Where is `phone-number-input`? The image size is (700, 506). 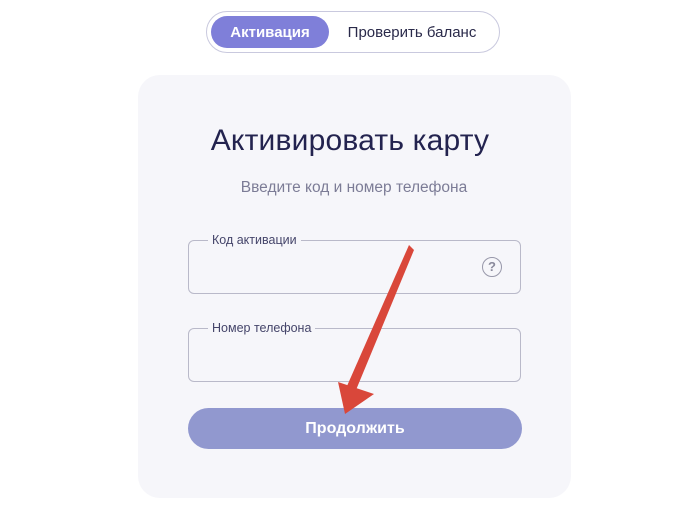
phone-number-input is located at coordinates (340, 357).